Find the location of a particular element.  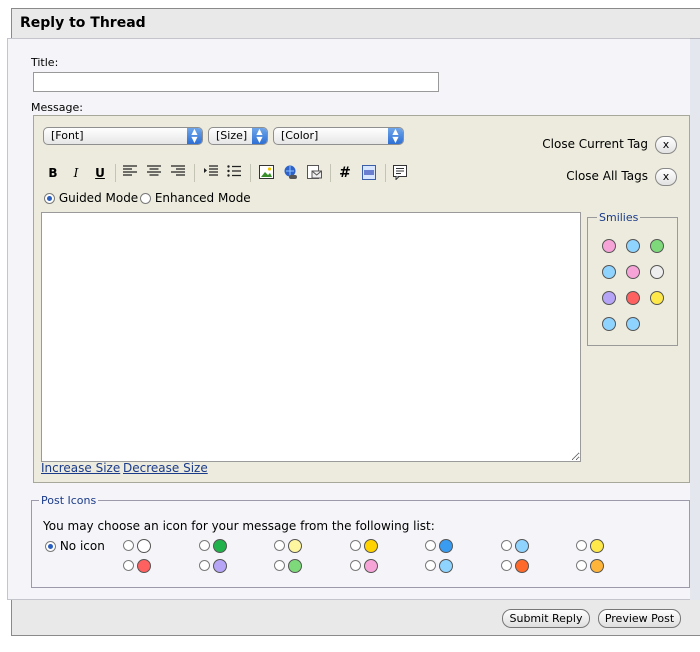

guided-mode-label: Guided Mode is located at coordinates (98, 198).